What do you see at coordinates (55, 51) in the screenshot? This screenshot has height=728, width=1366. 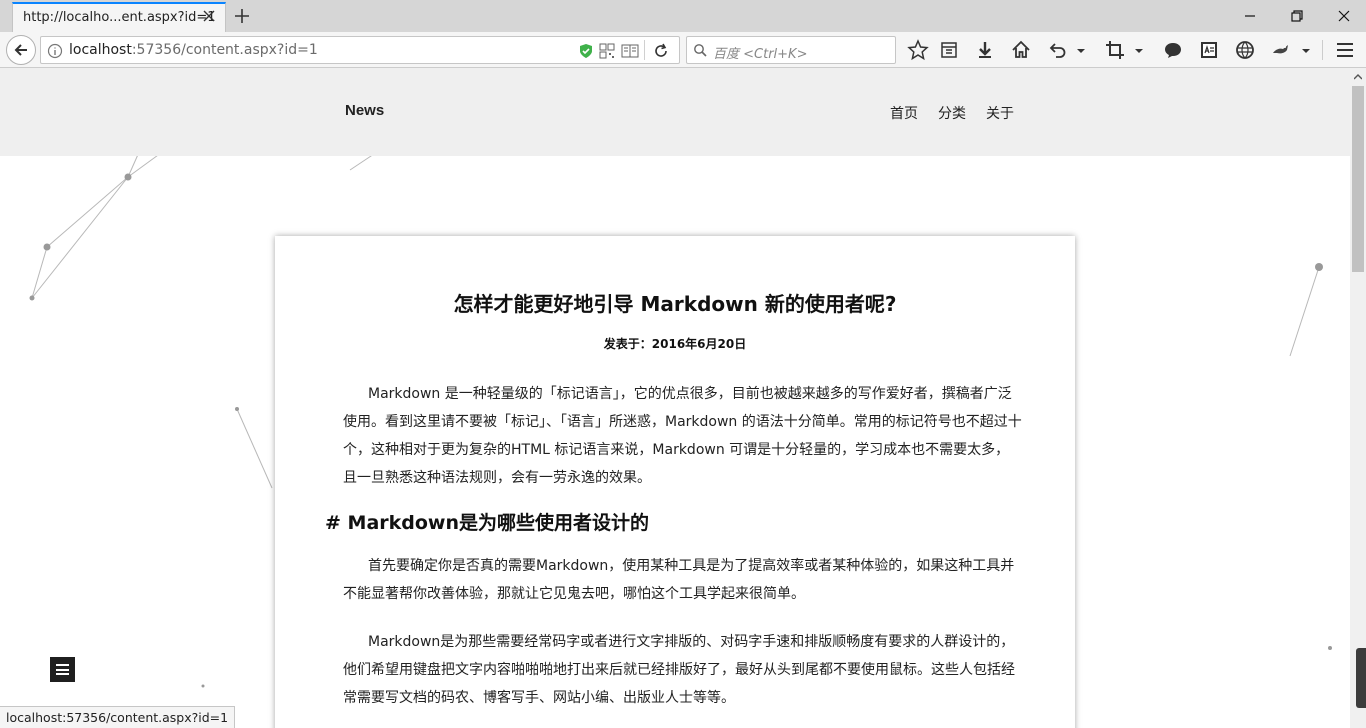 I see `info-icon` at bounding box center [55, 51].